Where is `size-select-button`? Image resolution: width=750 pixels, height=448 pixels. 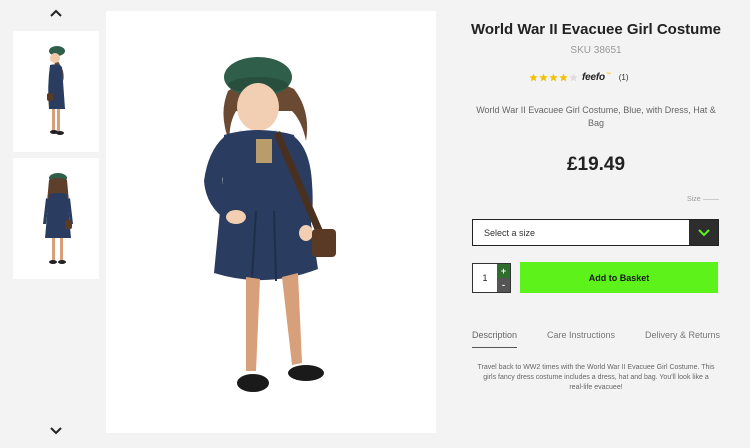
size-select-button is located at coordinates (703, 232).